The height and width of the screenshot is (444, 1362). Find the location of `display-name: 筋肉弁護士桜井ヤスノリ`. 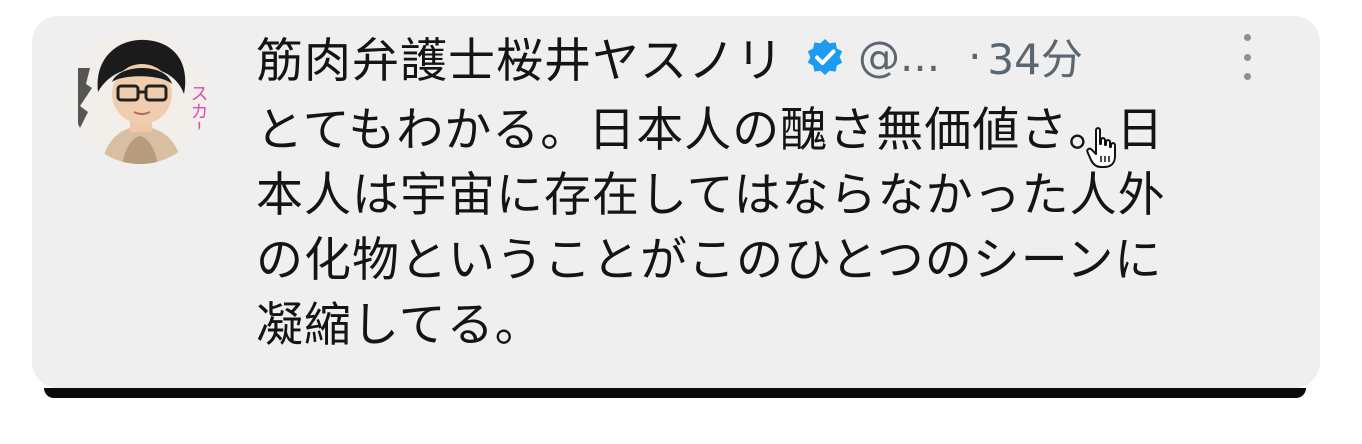

display-name: 筋肉弁護士桜井ヤスノリ is located at coordinates (520, 56).